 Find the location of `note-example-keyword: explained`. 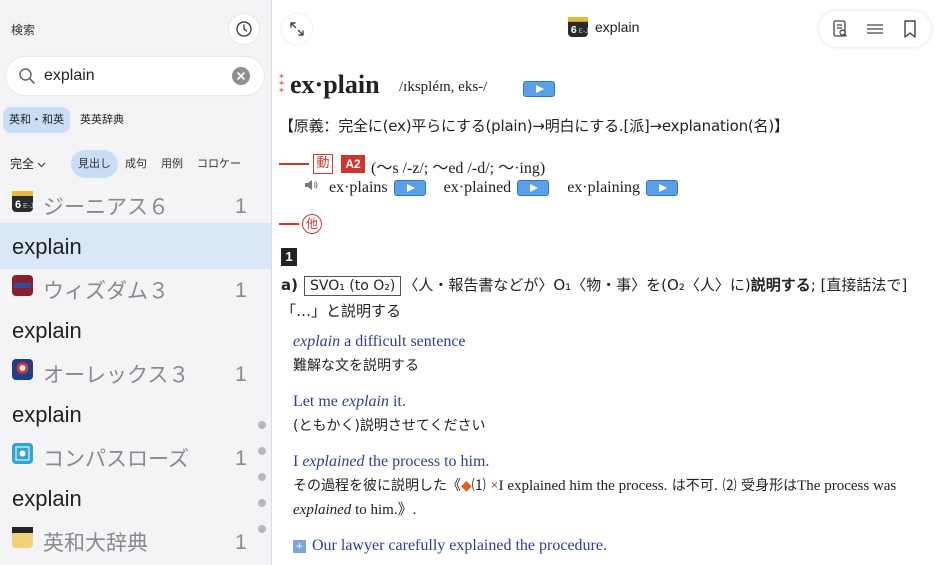

note-example-keyword: explained is located at coordinates (322, 510).